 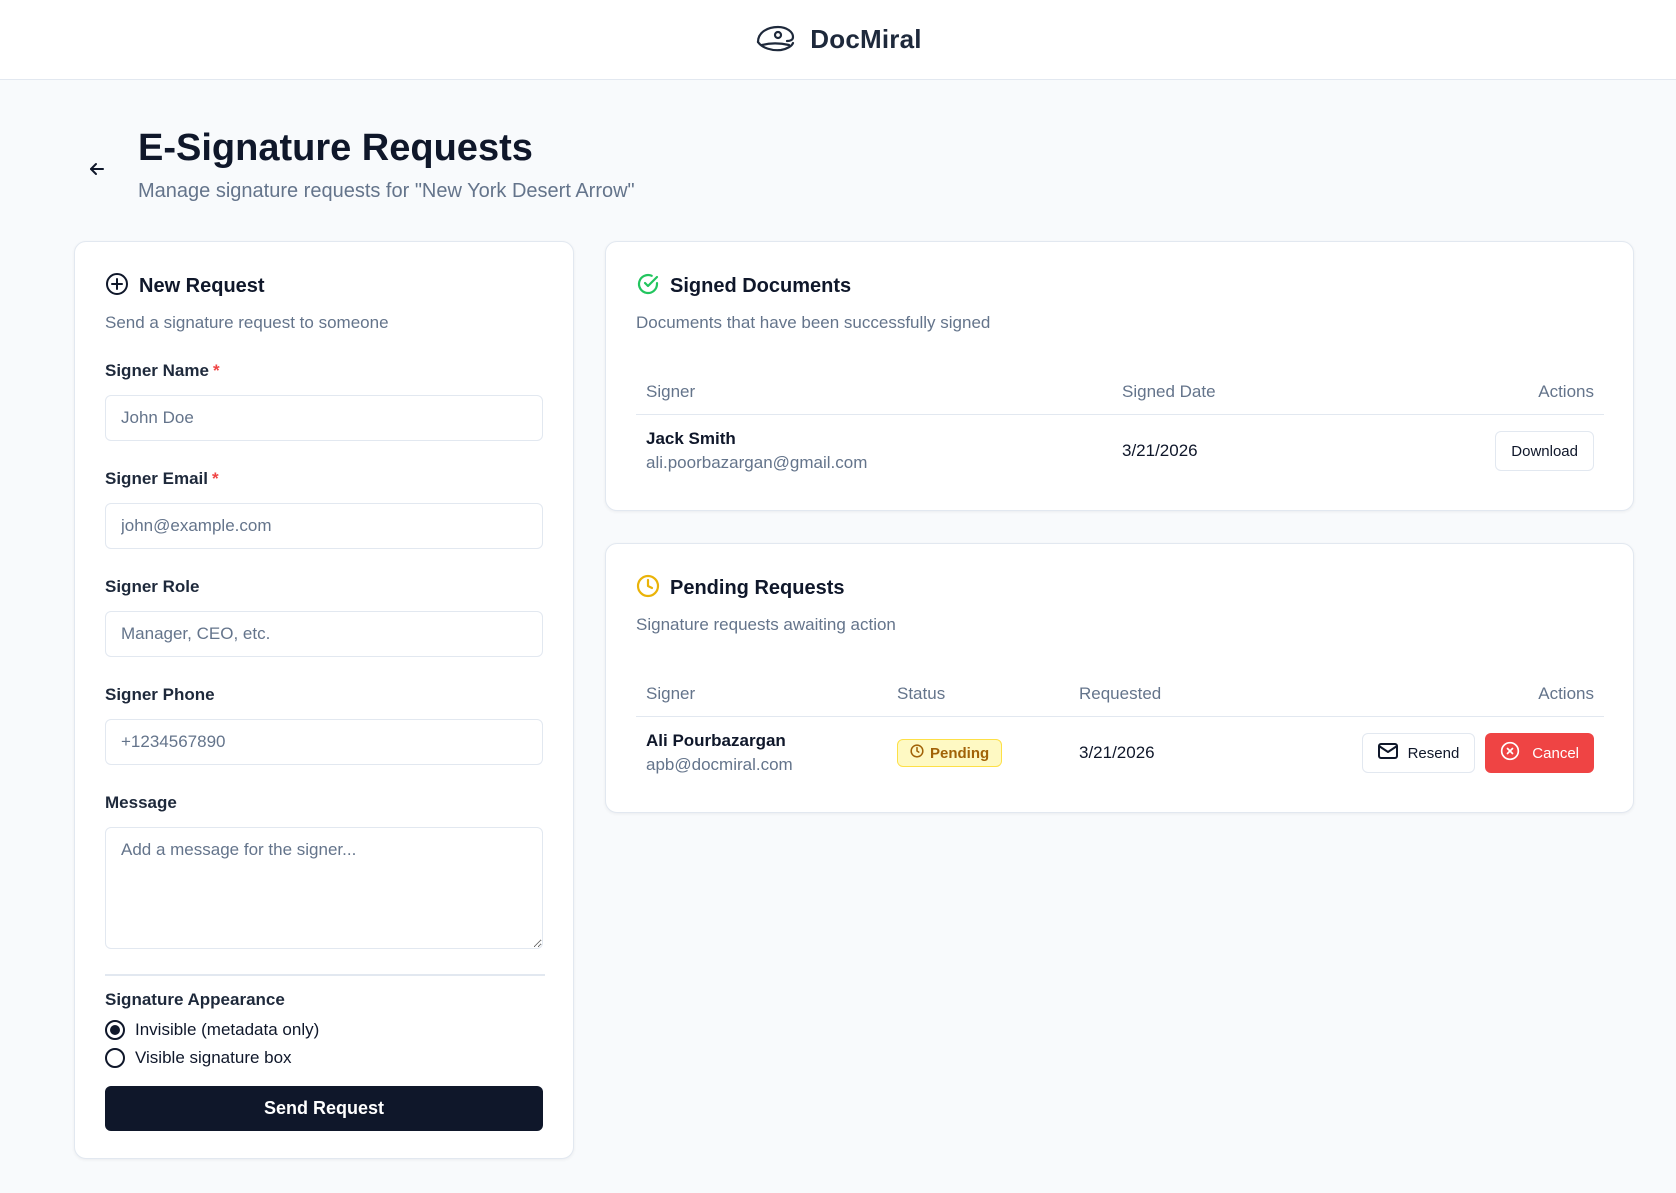 What do you see at coordinates (719, 764) in the screenshot?
I see `signer-email: apb@docmiral.com` at bounding box center [719, 764].